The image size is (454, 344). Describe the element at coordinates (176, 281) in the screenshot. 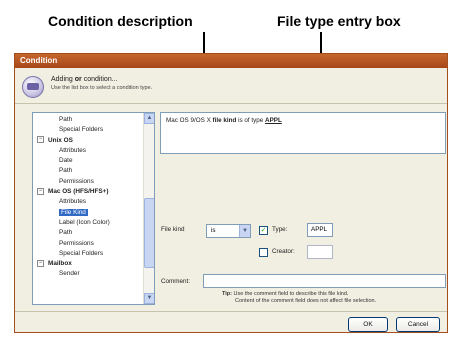

I see `comment-label: Comment:` at that location.